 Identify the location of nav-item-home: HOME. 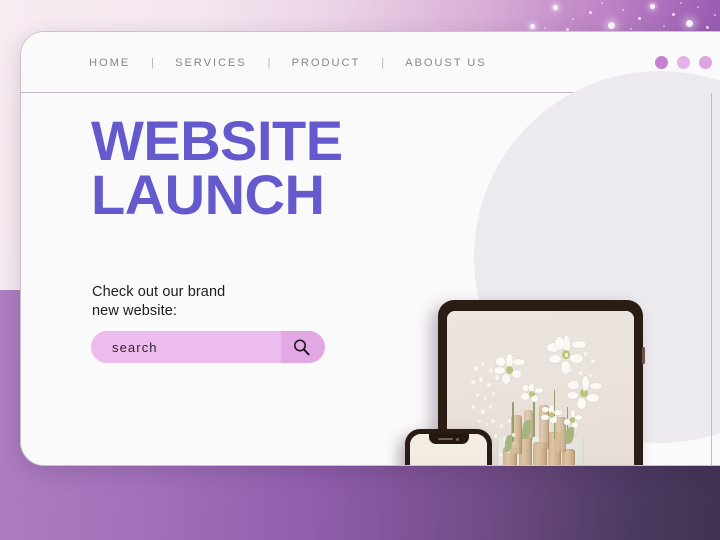
(109, 63).